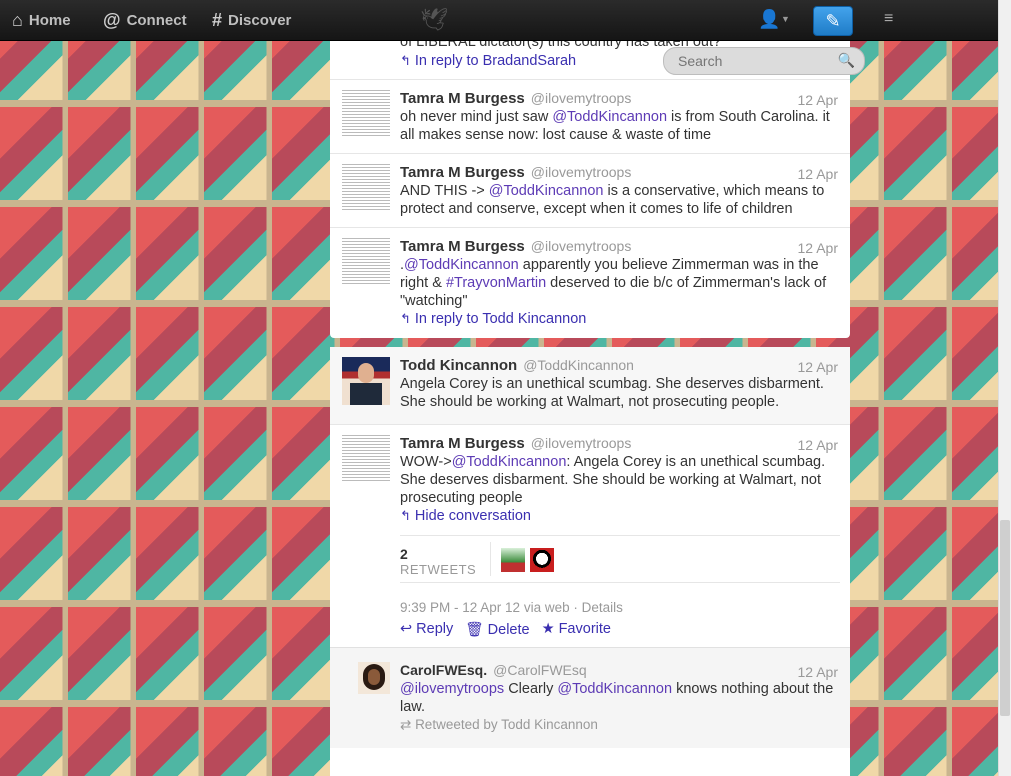  I want to click on nav-discover: # Discover, so click(251, 20).